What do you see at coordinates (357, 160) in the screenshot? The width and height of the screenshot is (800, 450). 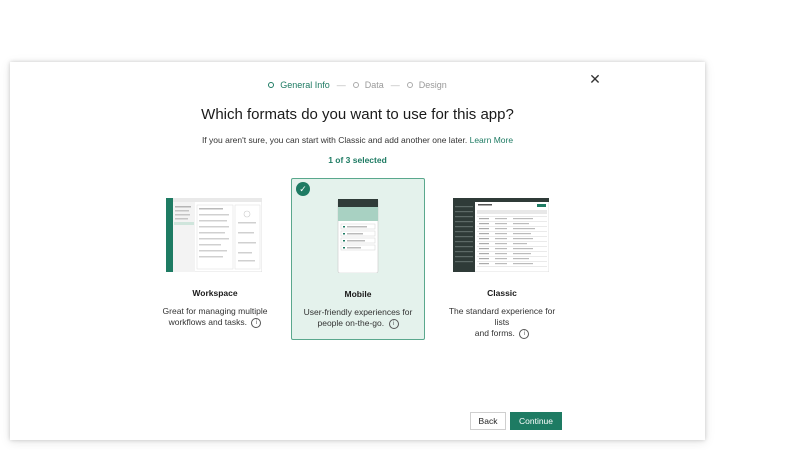 I see `selected-count: 1 of 3 selected` at bounding box center [357, 160].